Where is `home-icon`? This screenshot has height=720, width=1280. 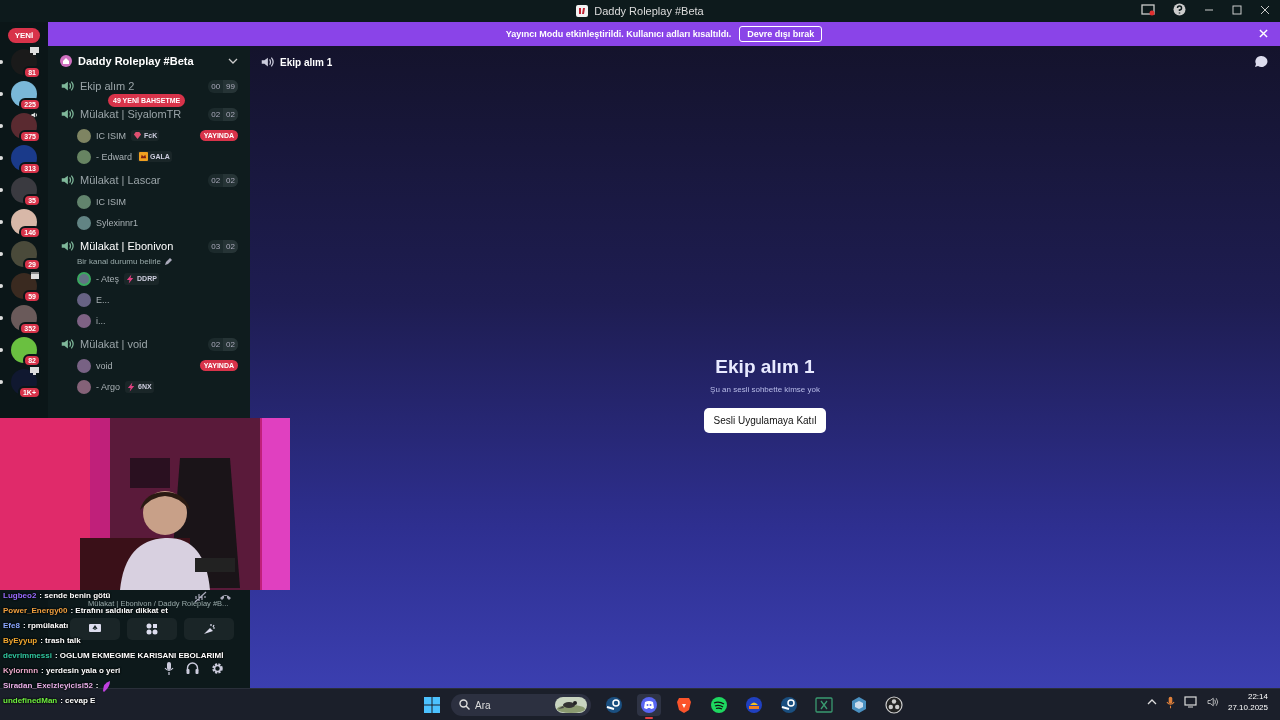
home-icon is located at coordinates (66, 61).